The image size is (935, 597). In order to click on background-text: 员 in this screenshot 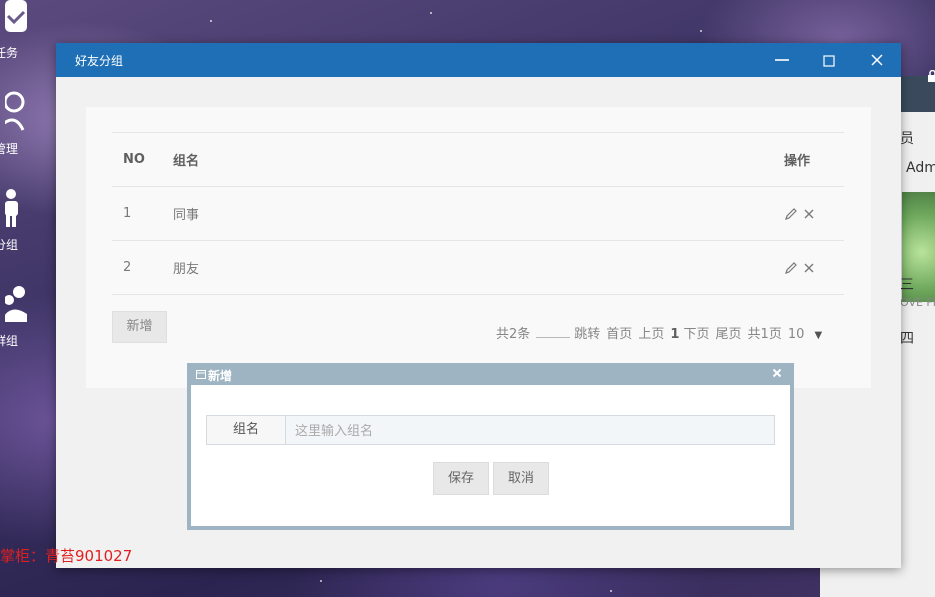, I will do `click(907, 139)`.